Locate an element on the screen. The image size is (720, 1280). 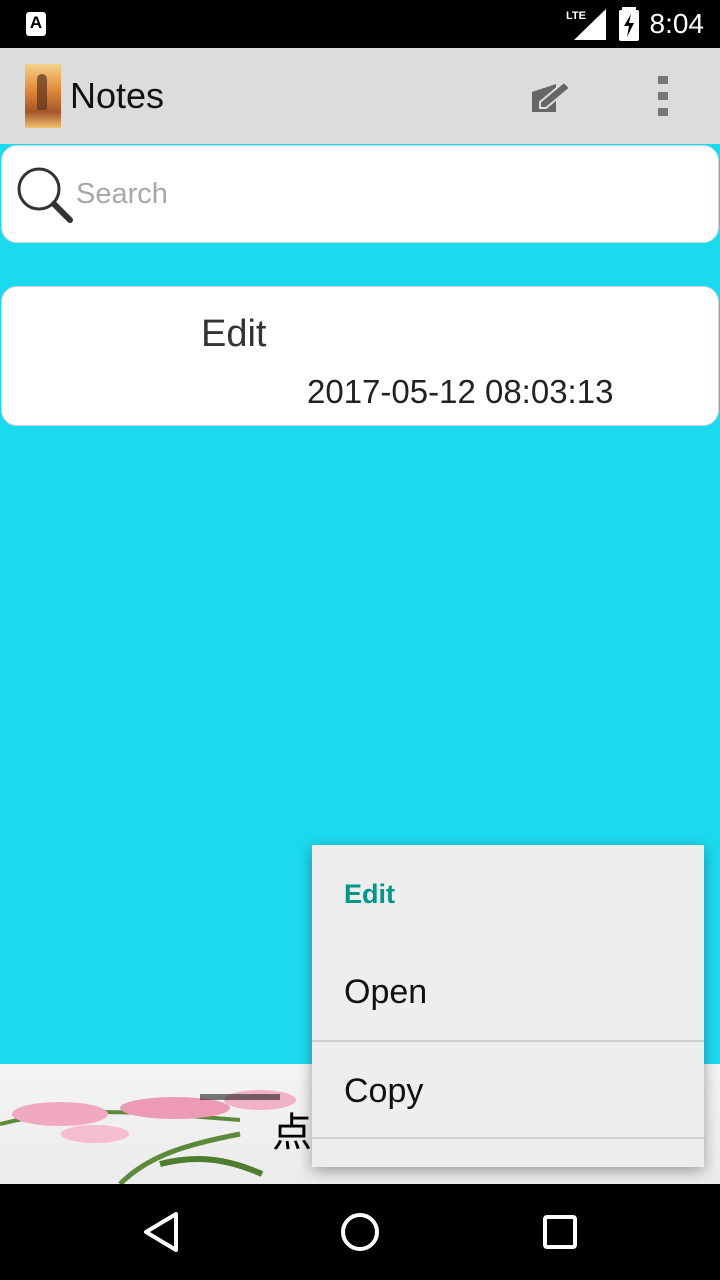
search-icon is located at coordinates (45, 195).